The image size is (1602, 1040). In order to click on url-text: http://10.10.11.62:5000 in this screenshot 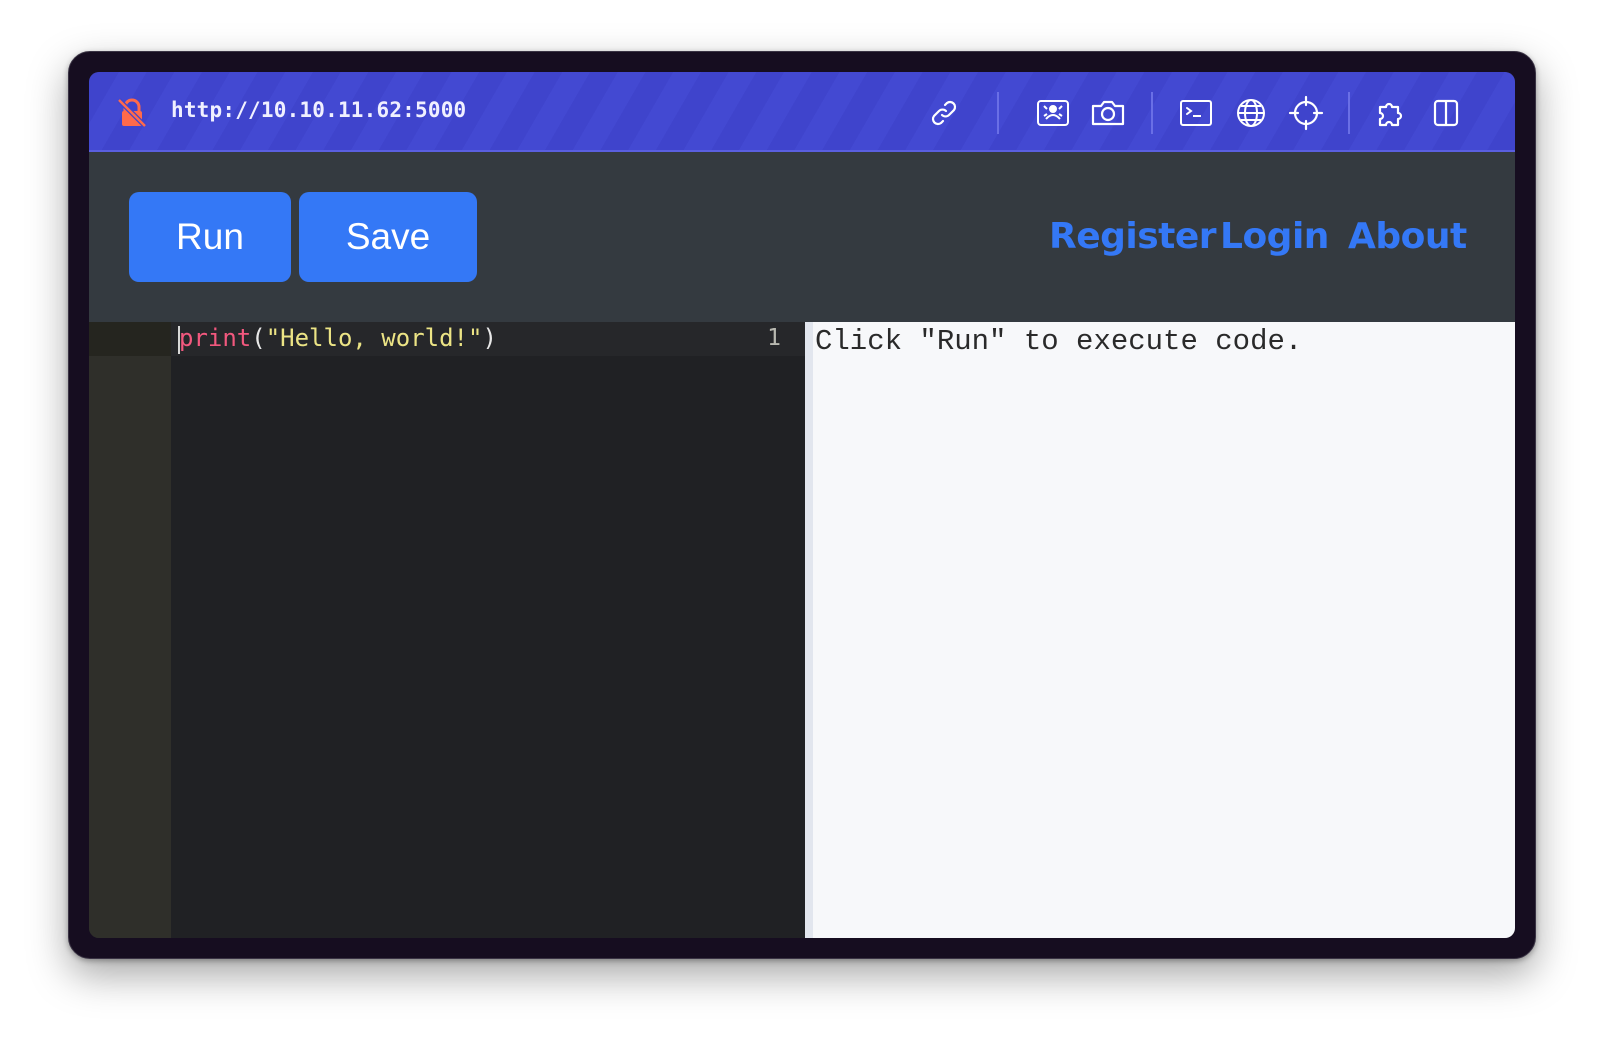, I will do `click(318, 110)`.